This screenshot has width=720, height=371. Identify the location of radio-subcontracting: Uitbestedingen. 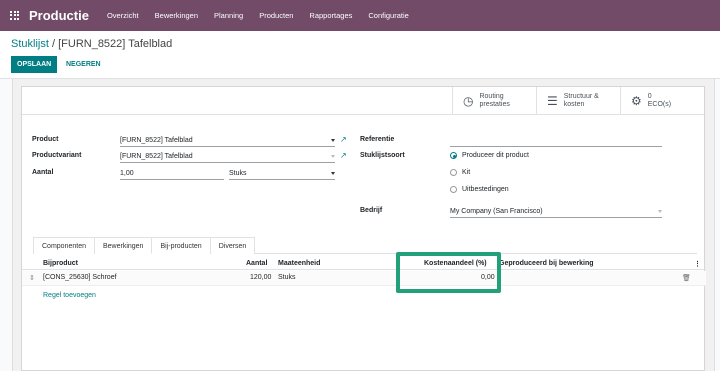
(479, 189).